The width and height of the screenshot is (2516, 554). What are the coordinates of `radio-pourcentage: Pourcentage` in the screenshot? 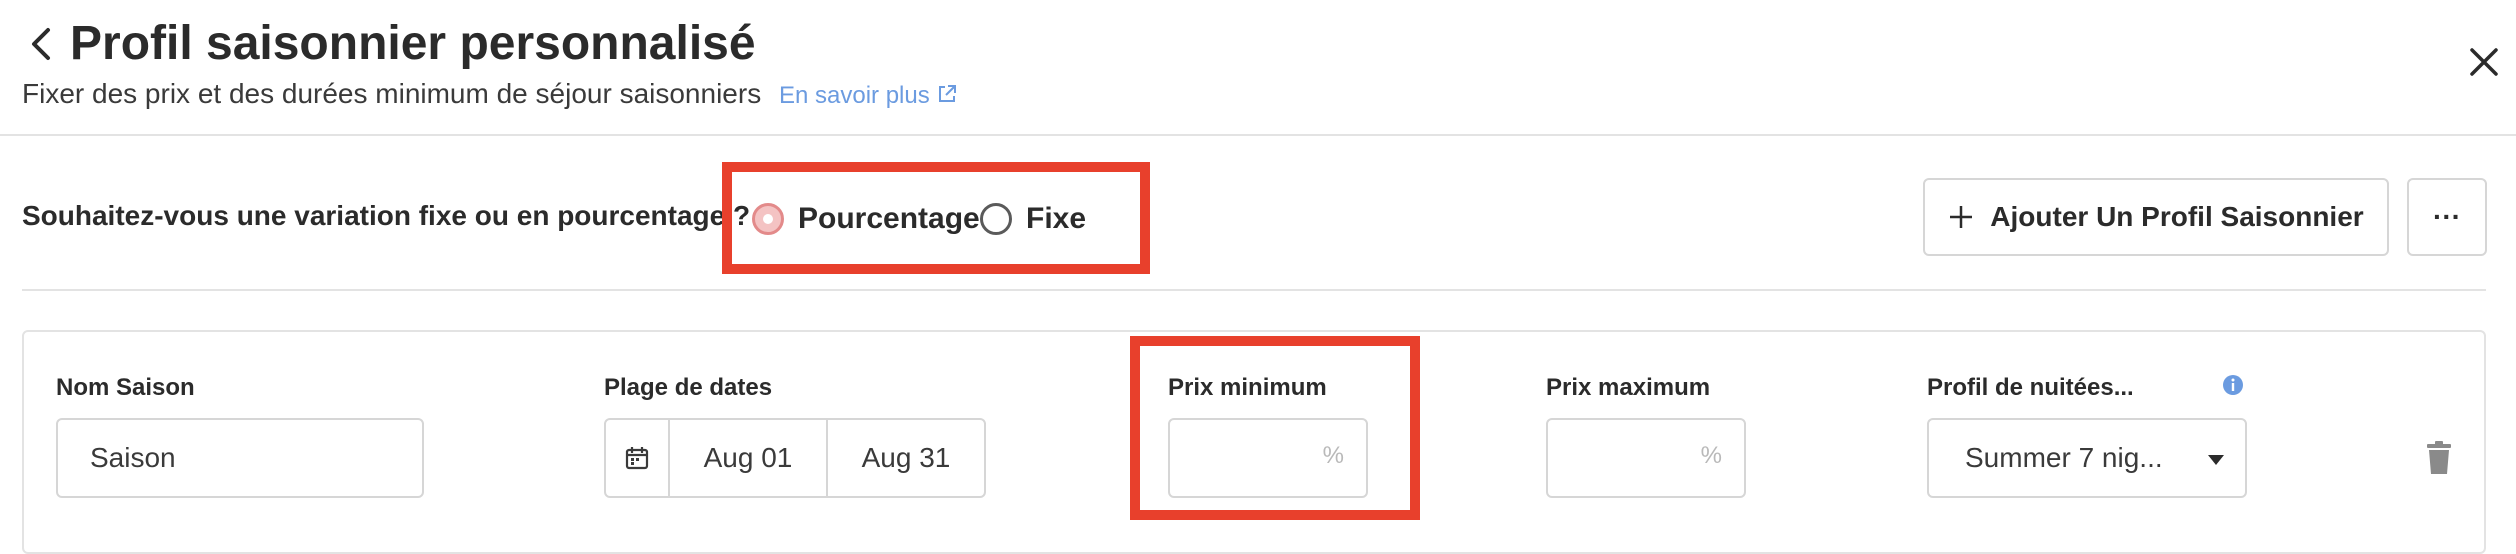 It's located at (866, 219).